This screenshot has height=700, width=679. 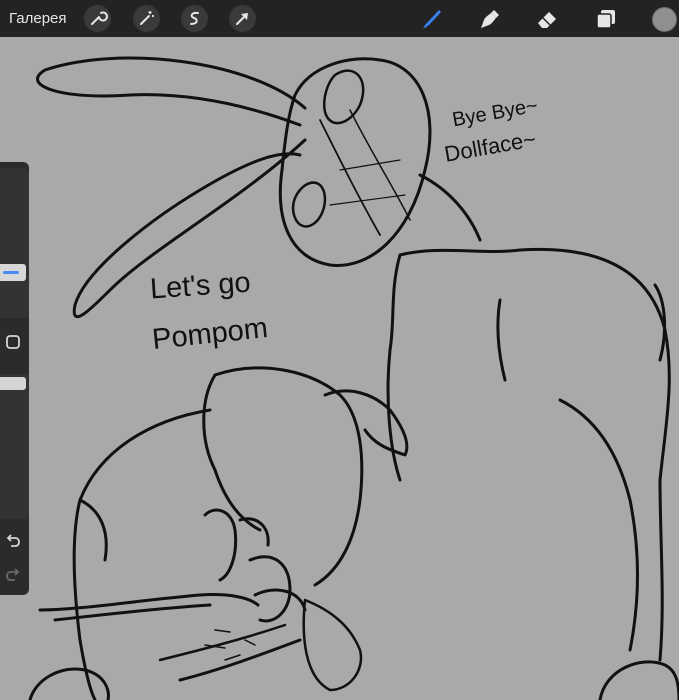 I want to click on brush-size-handle, so click(x=13, y=272).